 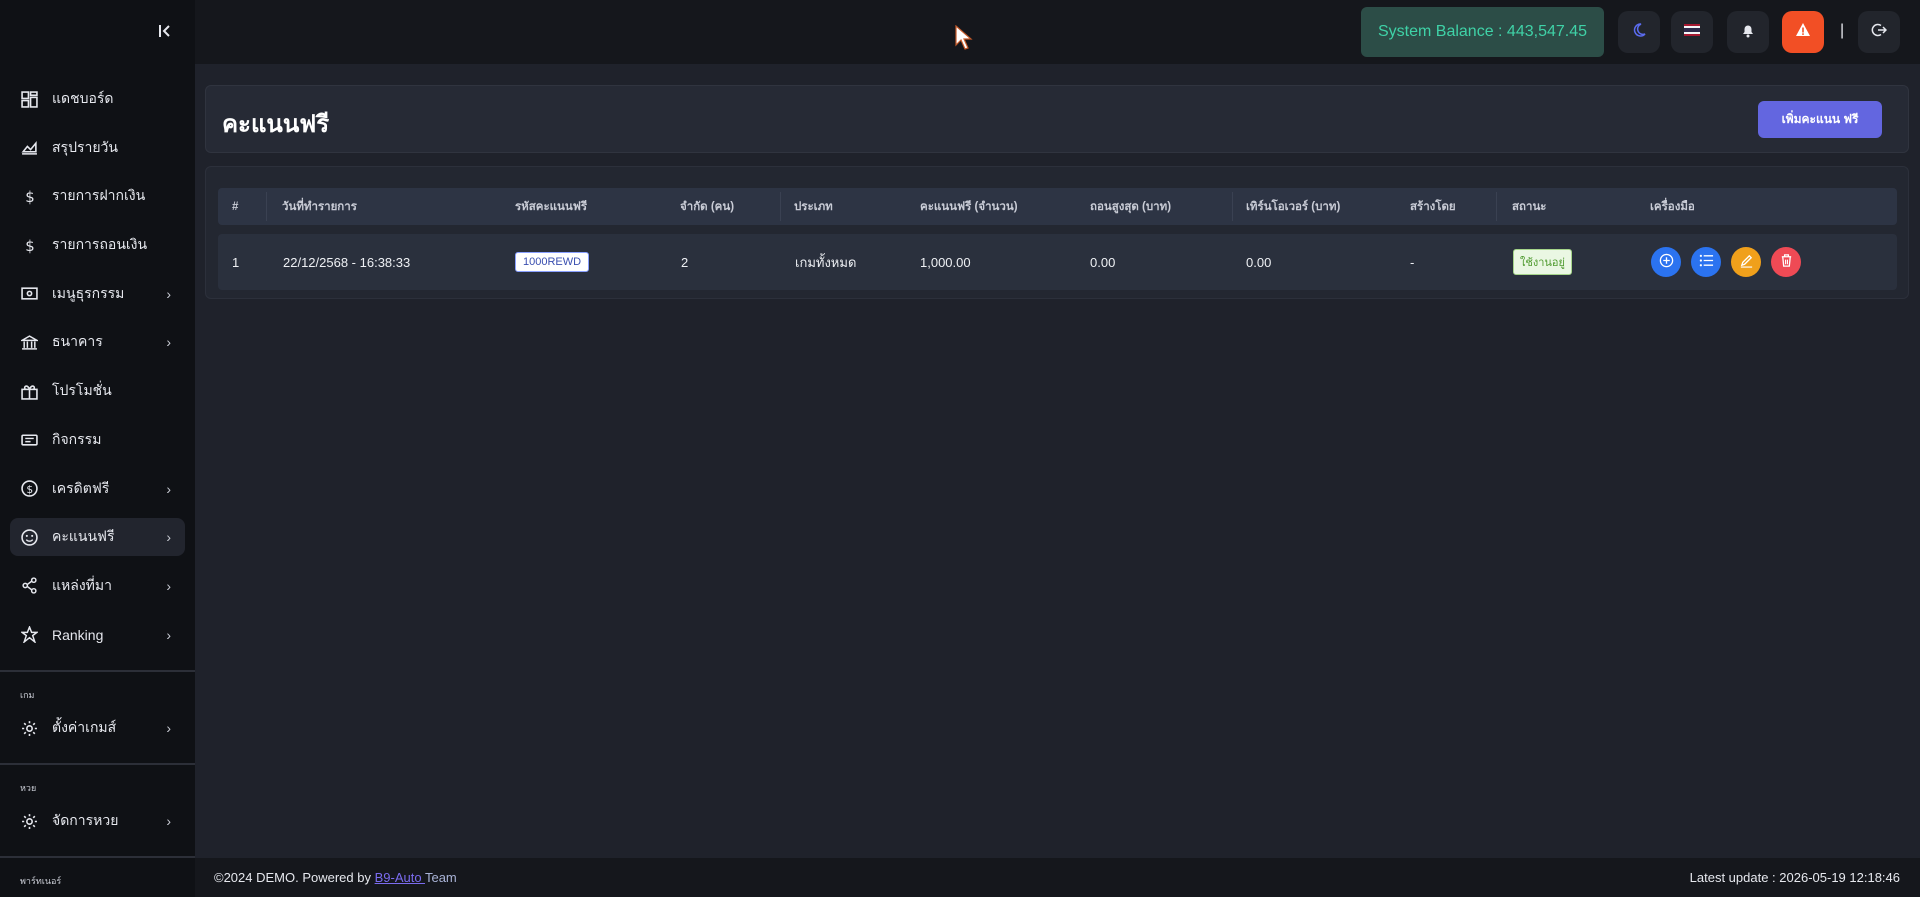 I want to click on alert-button, so click(x=1803, y=32).